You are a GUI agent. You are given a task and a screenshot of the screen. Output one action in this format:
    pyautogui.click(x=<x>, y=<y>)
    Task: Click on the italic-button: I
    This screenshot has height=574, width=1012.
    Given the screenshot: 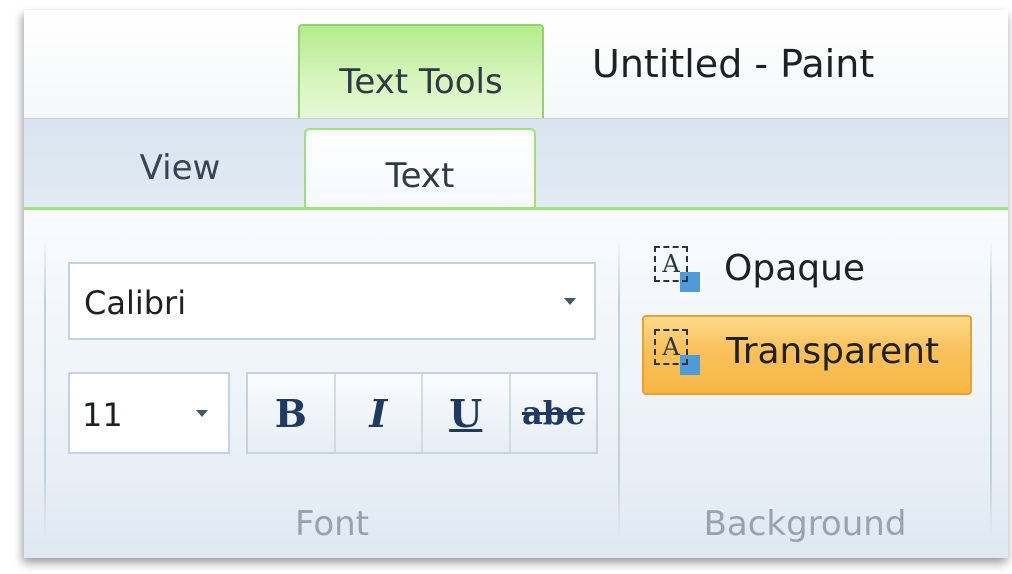 What is the action you would take?
    pyautogui.click(x=379, y=413)
    